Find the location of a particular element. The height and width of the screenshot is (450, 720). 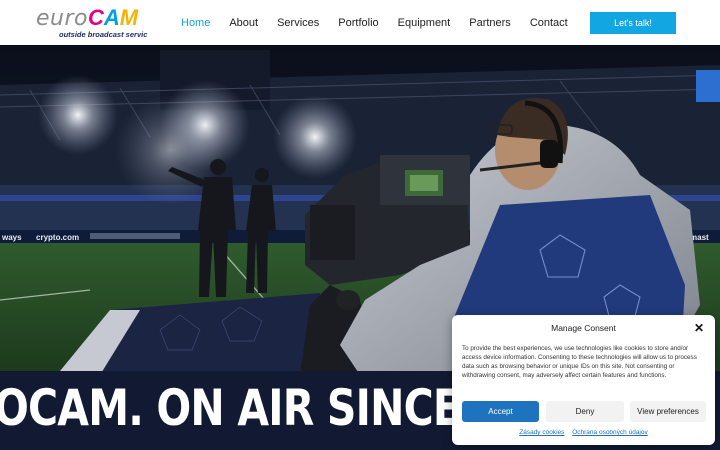

nav-equipment: Equipment is located at coordinates (424, 23).